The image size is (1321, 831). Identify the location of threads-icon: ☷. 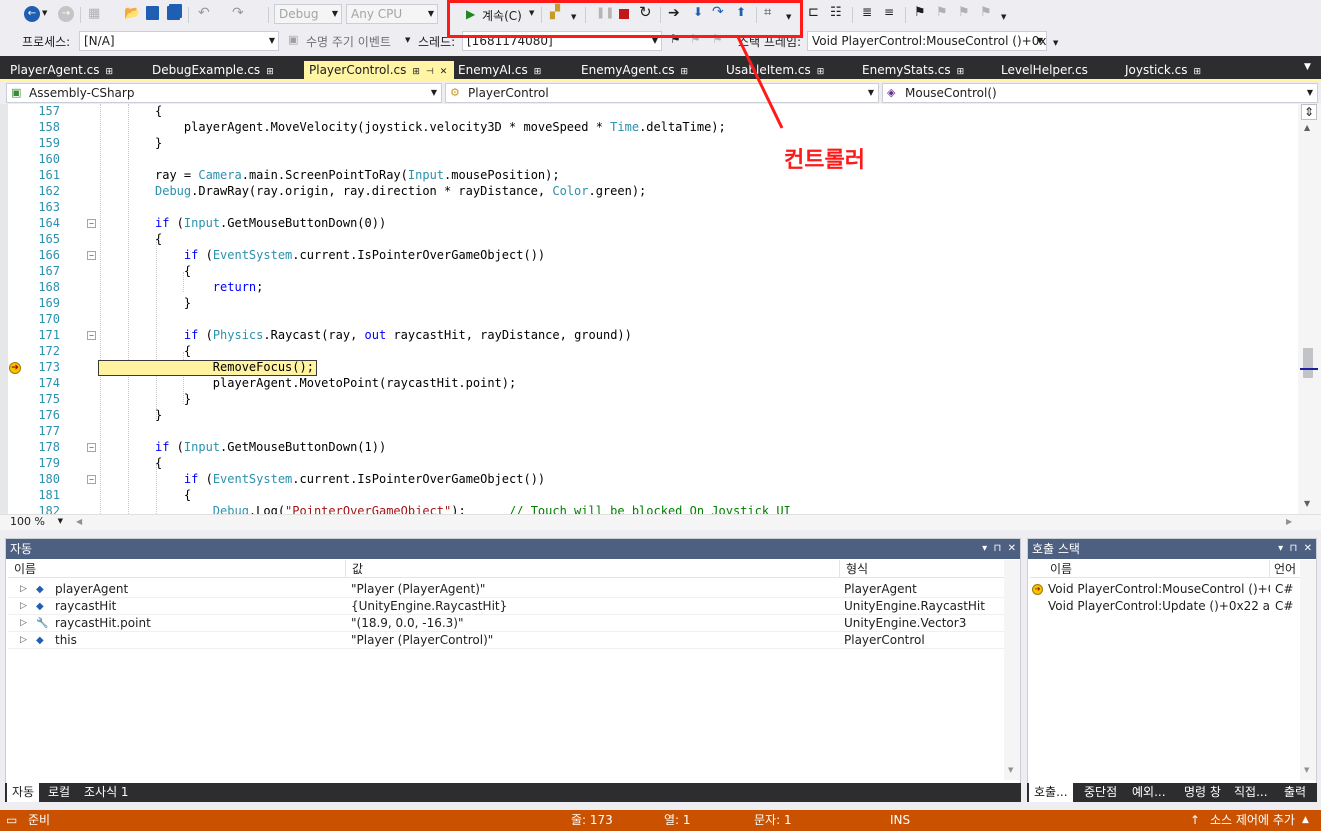
(836, 12).